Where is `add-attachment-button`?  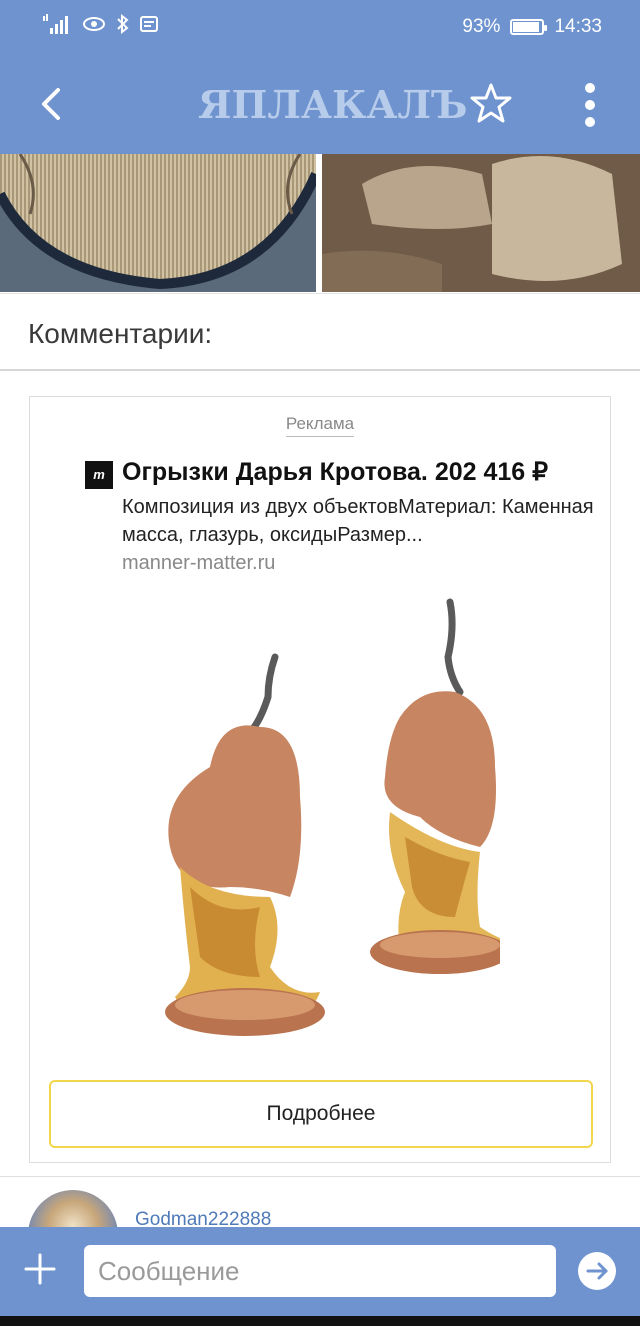
add-attachment-button is located at coordinates (40, 1269).